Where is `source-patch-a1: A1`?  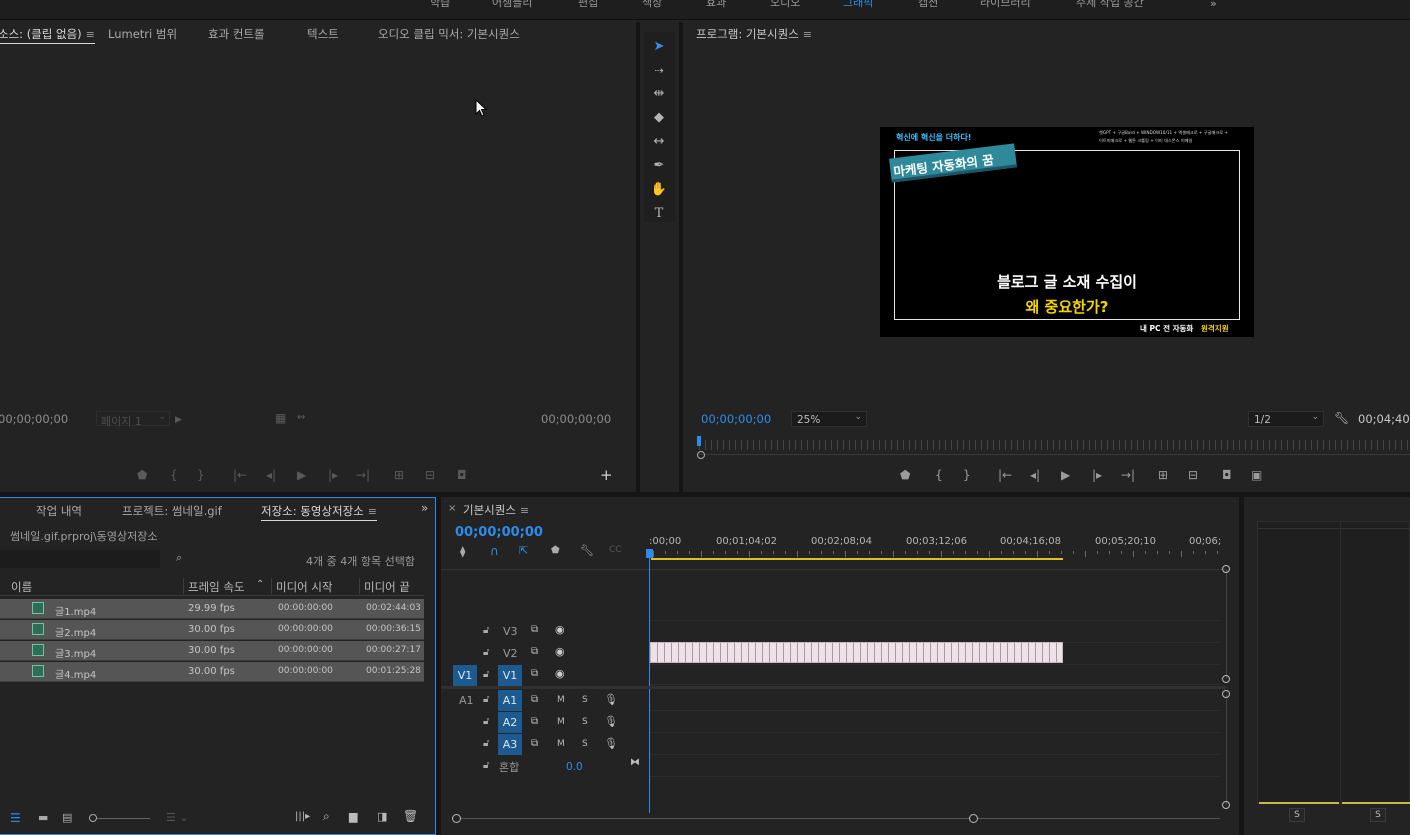 source-patch-a1: A1 is located at coordinates (466, 700).